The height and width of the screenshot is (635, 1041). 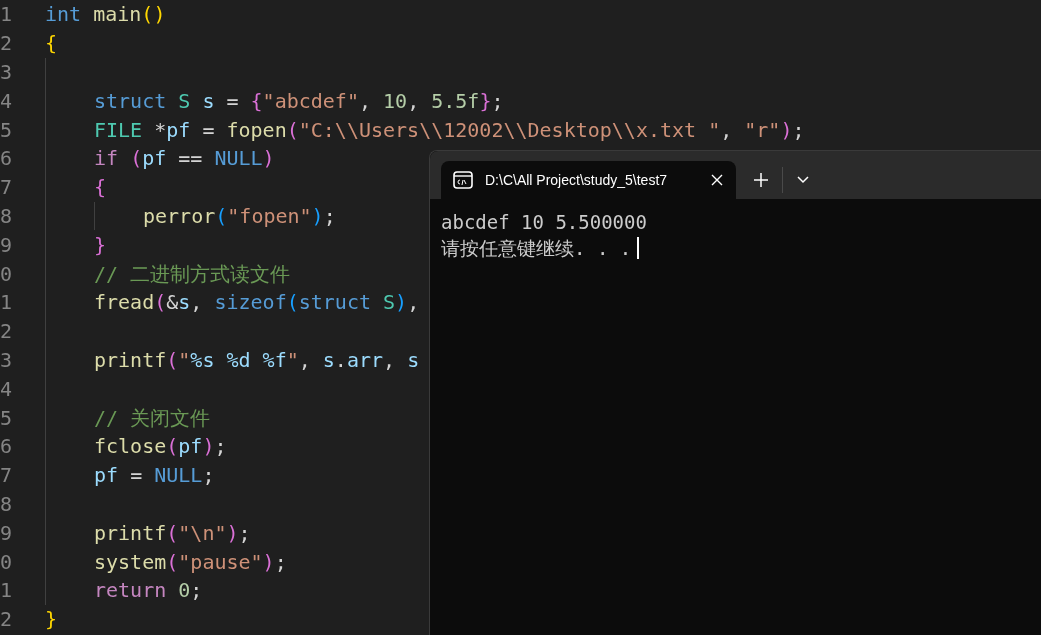 I want to click on close-icon, so click(x=717, y=180).